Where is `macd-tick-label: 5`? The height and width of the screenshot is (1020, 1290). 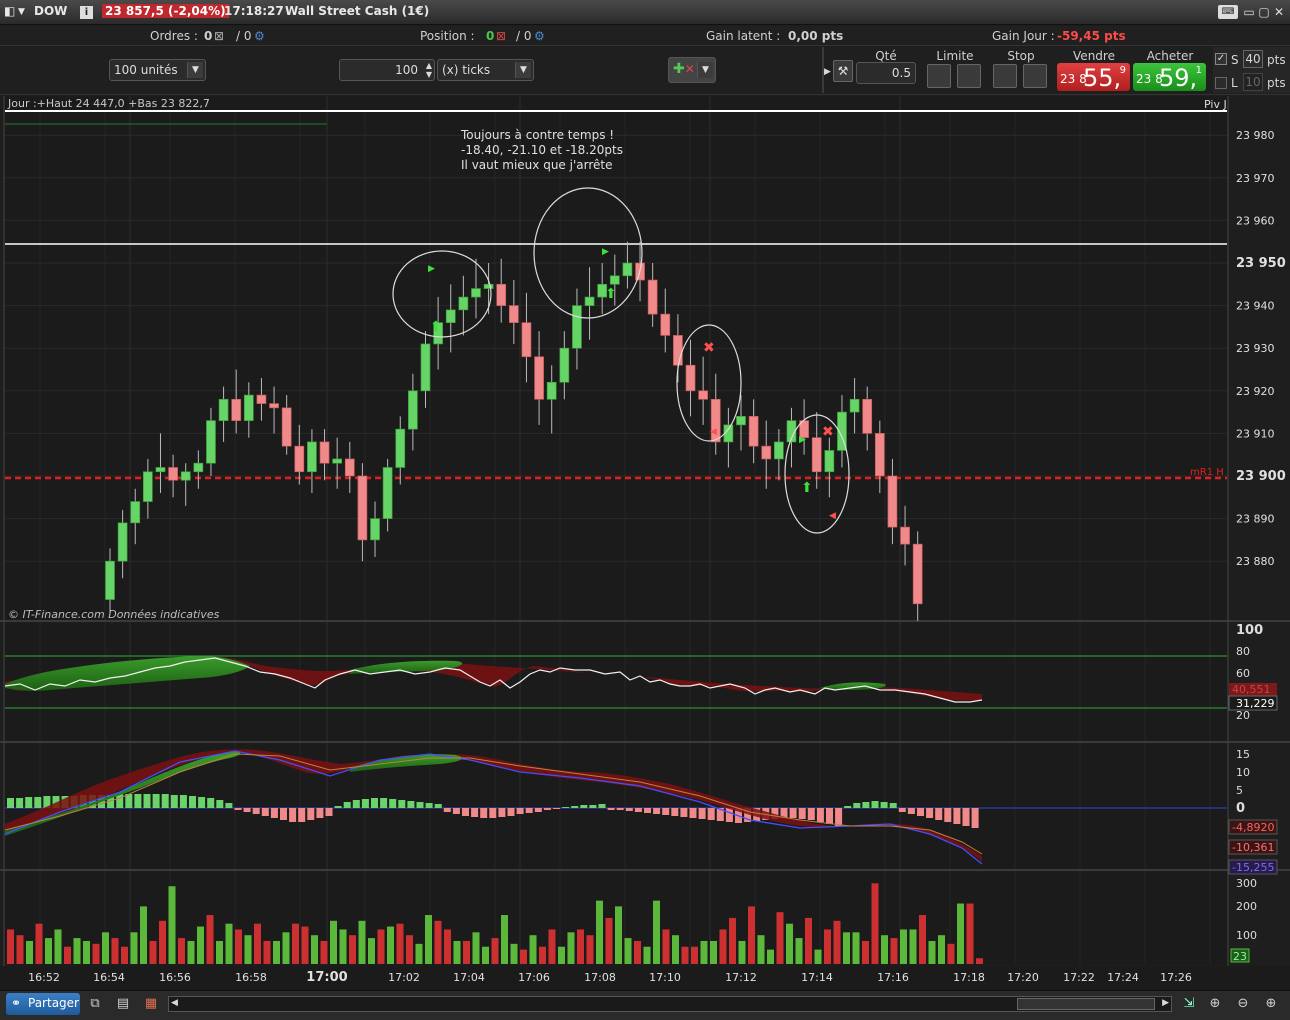 macd-tick-label: 5 is located at coordinates (1239, 790).